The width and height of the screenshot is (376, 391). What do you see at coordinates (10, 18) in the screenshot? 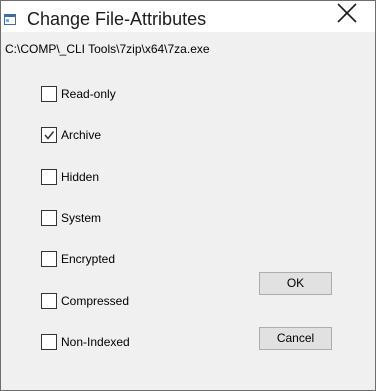
I see `window-app-icon` at bounding box center [10, 18].